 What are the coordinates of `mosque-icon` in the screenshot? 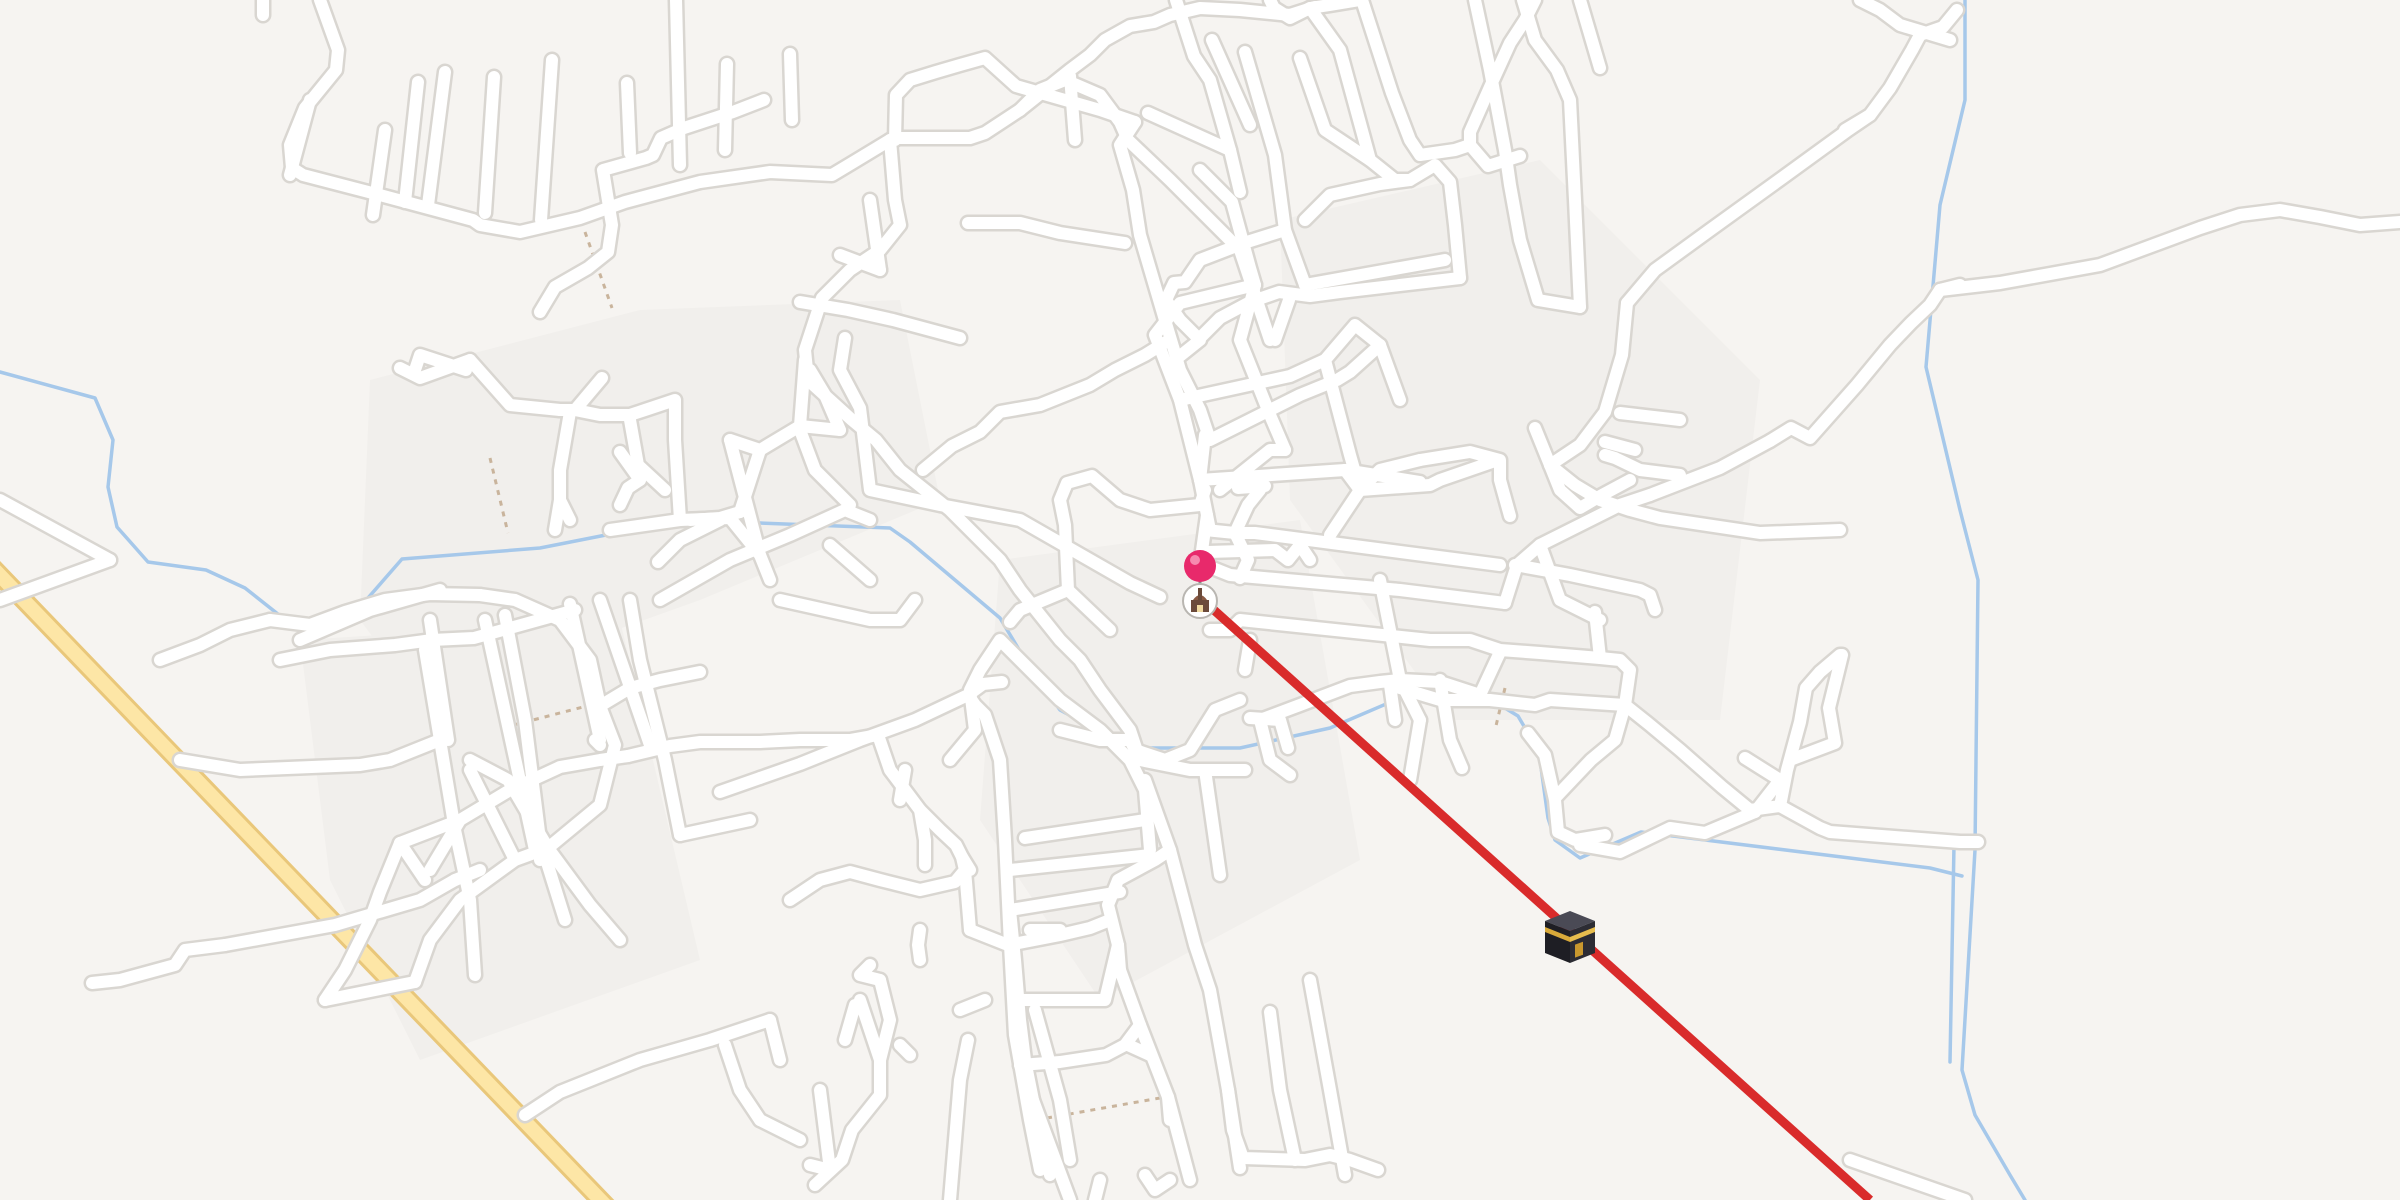 It's located at (1200, 601).